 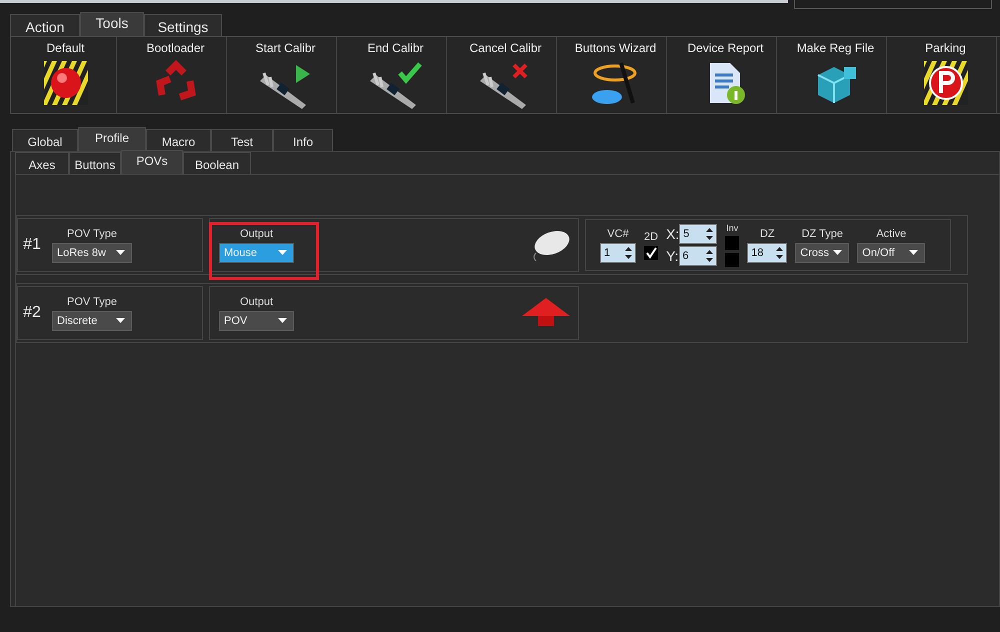 I want to click on active-label: Active, so click(x=891, y=234).